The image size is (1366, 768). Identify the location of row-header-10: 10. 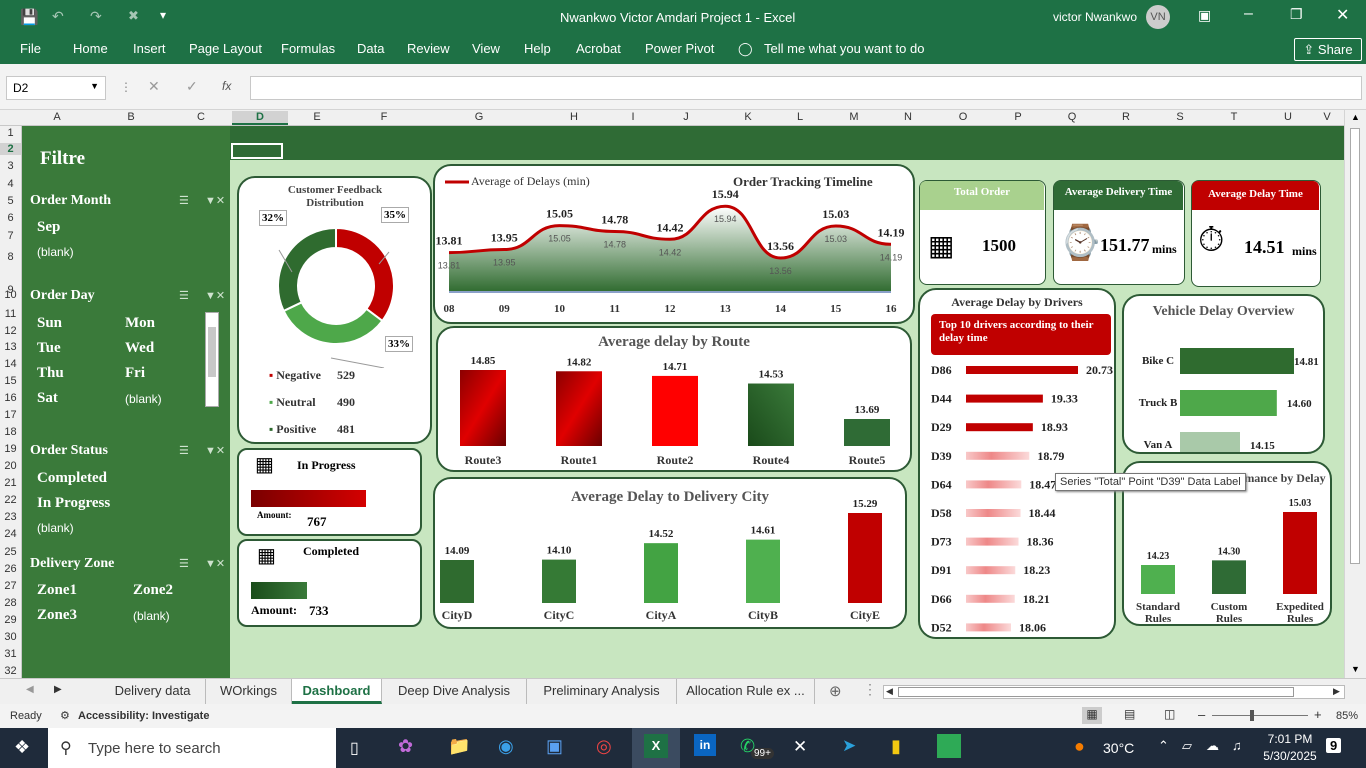
(10, 295).